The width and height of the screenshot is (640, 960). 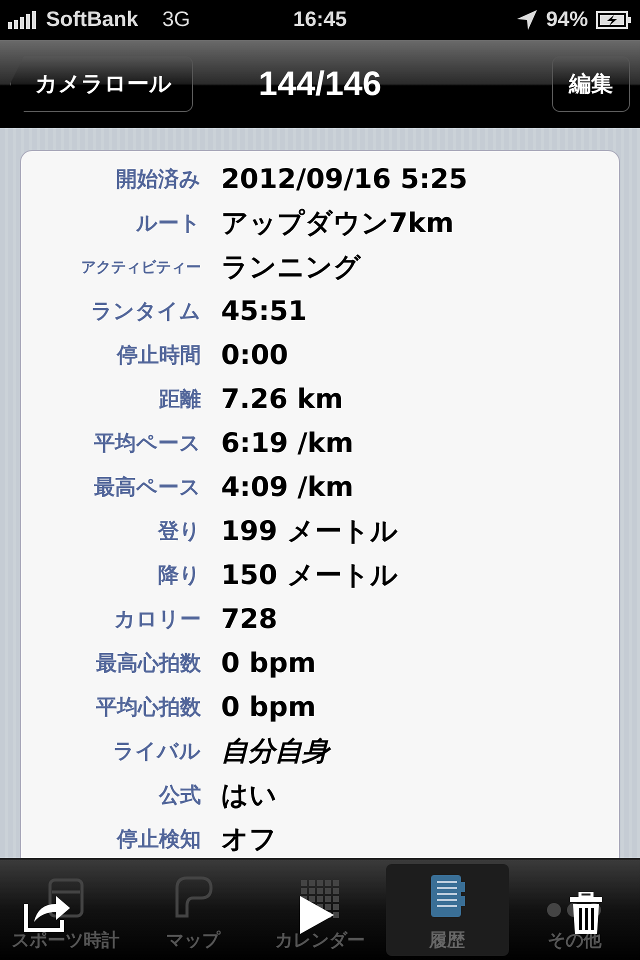 I want to click on battery-percent: 94%, so click(x=567, y=20).